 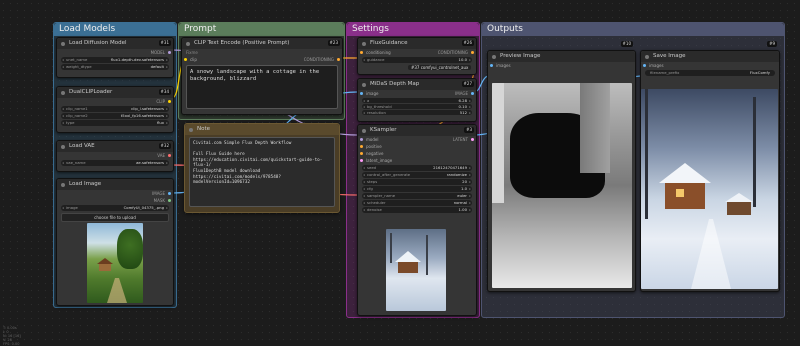 What do you see at coordinates (417, 153) in the screenshot?
I see `input-negative: negative` at bounding box center [417, 153].